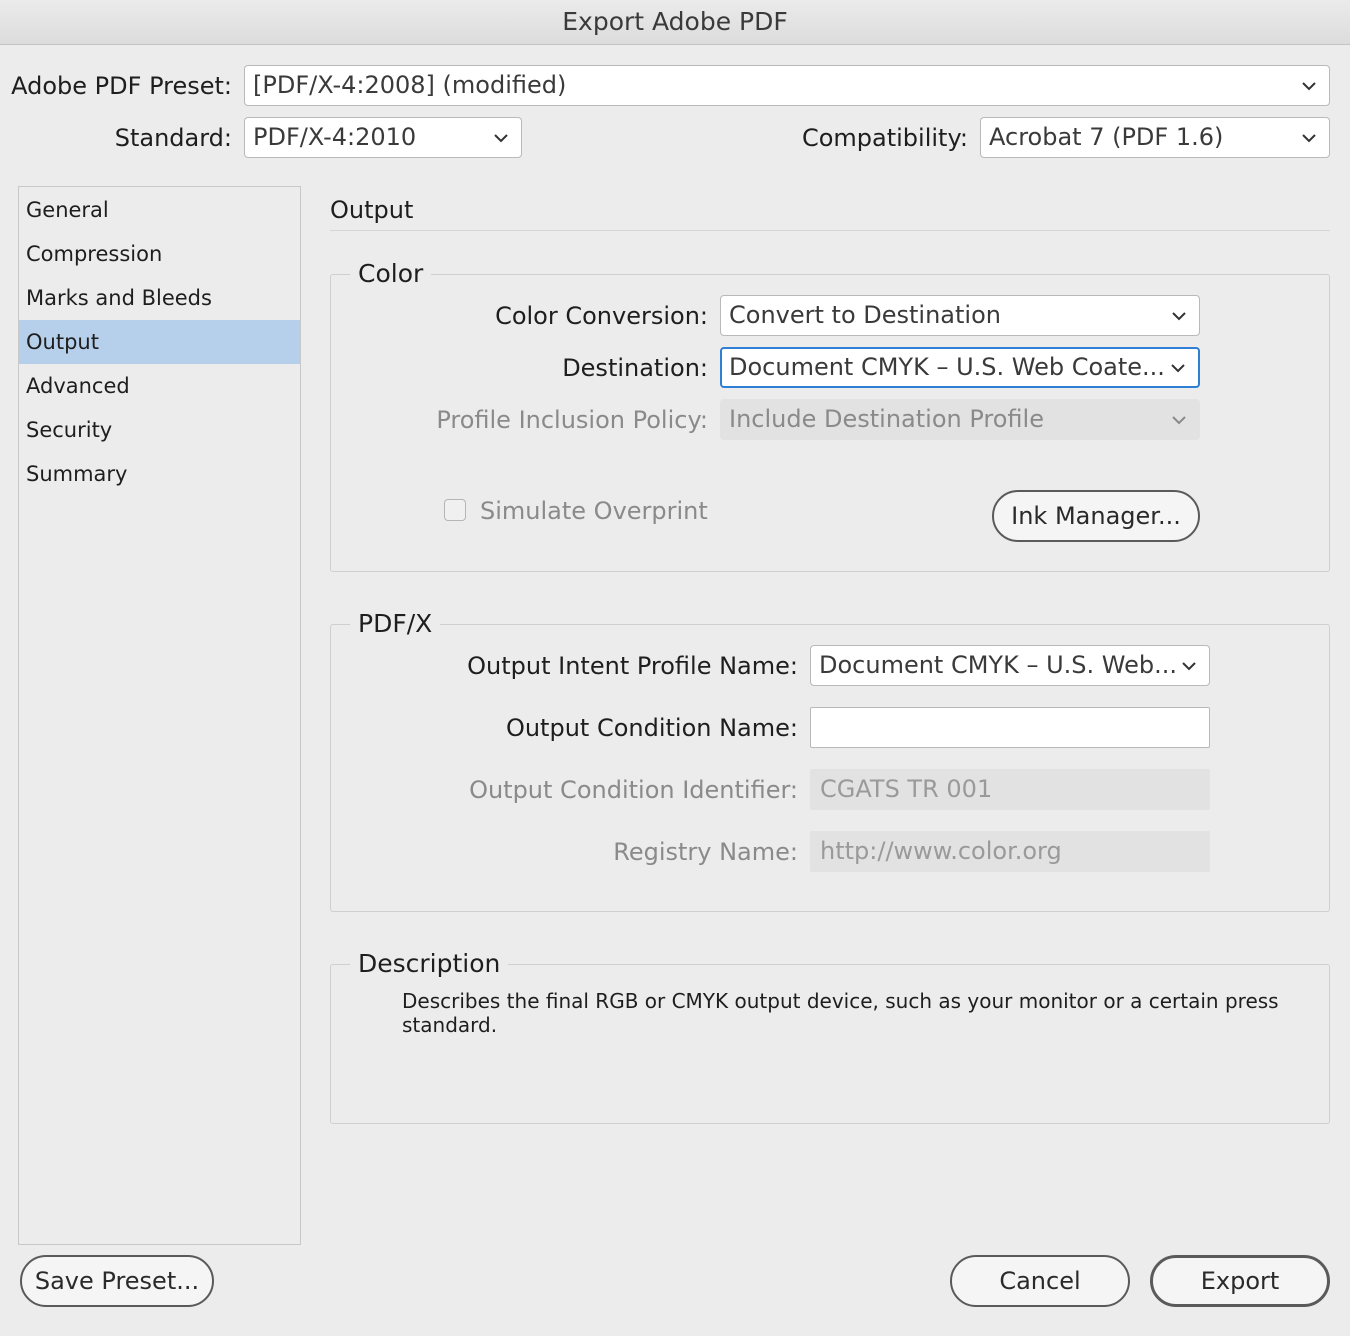 The image size is (1350, 1336). What do you see at coordinates (159, 474) in the screenshot?
I see `sidebar-item-summary: Summary` at bounding box center [159, 474].